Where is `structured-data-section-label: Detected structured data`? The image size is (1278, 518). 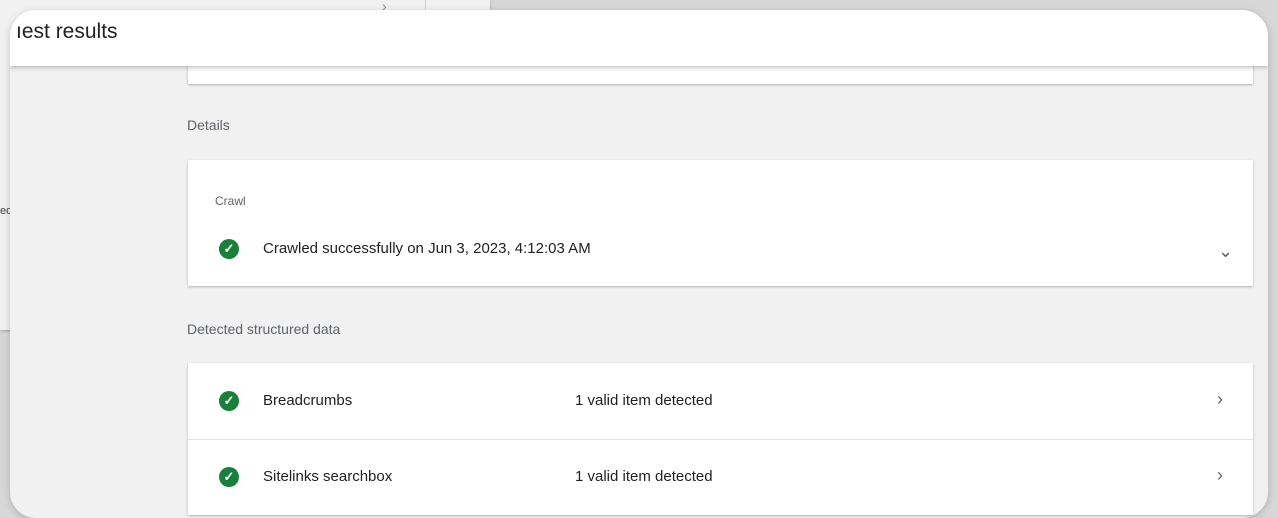
structured-data-section-label: Detected structured data is located at coordinates (264, 329).